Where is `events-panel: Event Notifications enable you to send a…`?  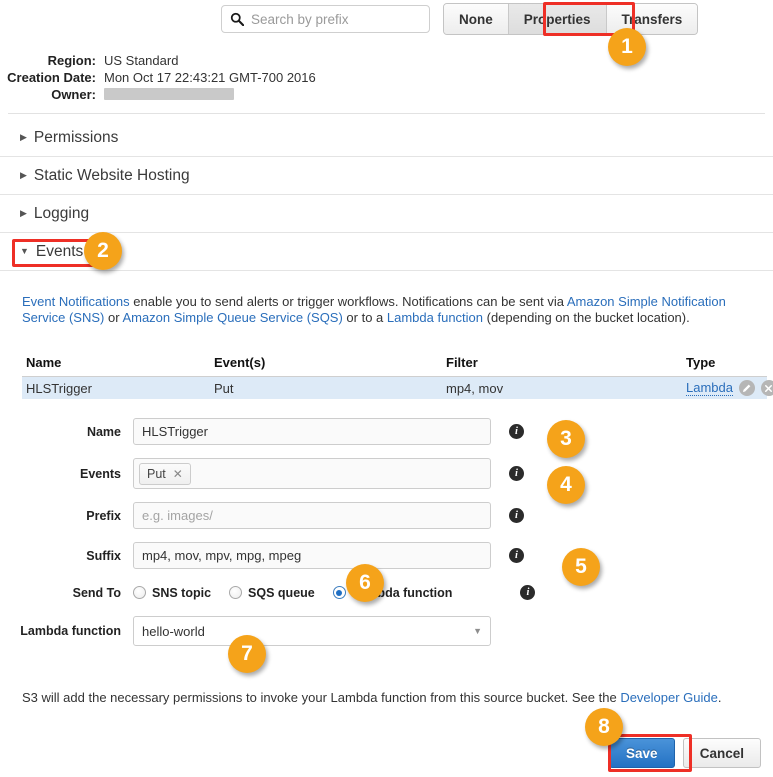 events-panel: Event Notifications enable you to send a… is located at coordinates (386, 298).